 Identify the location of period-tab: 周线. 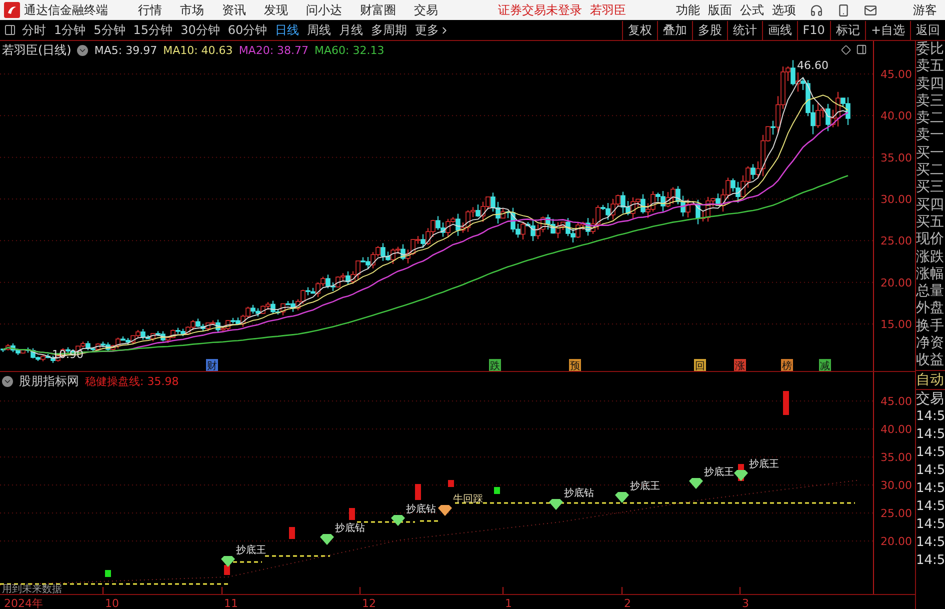
(319, 30).